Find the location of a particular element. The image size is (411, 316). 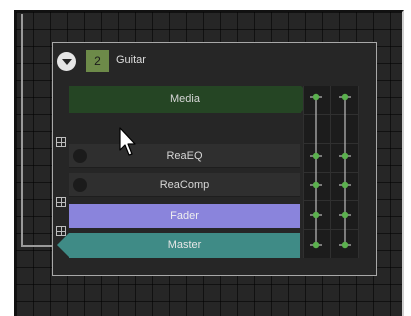

pin-matrix-graphic is located at coordinates (331, 172).